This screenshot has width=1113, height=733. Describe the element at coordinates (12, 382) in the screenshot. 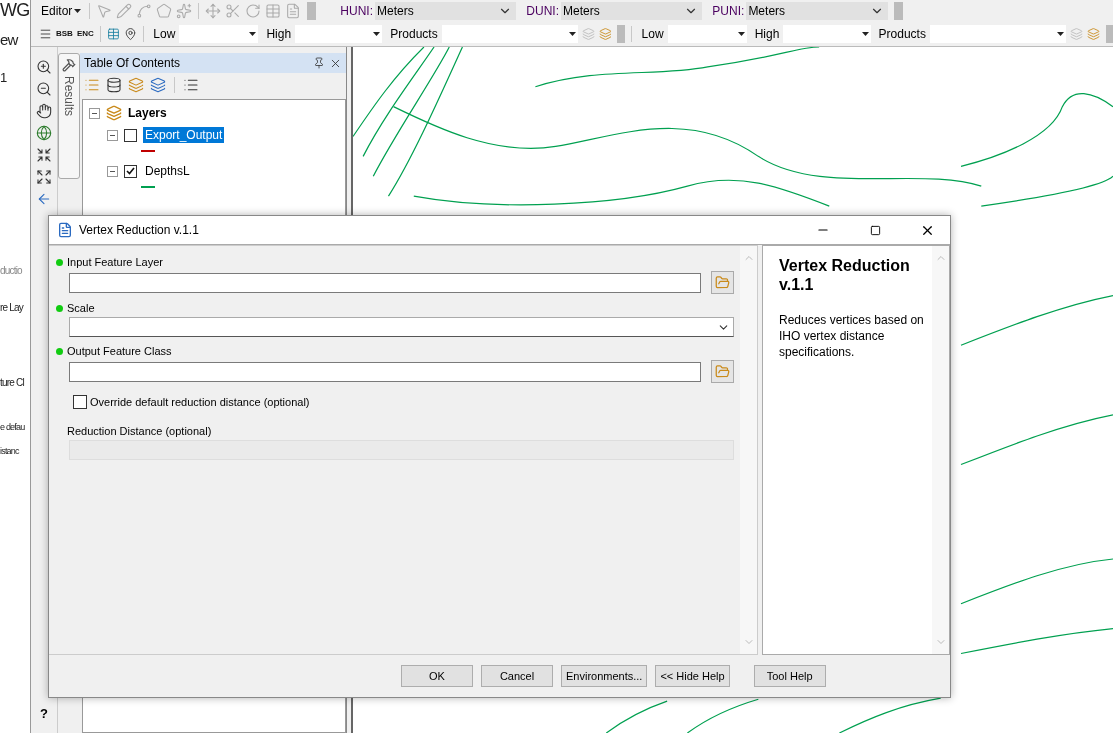

I see `background-window-text: ture Cl` at that location.